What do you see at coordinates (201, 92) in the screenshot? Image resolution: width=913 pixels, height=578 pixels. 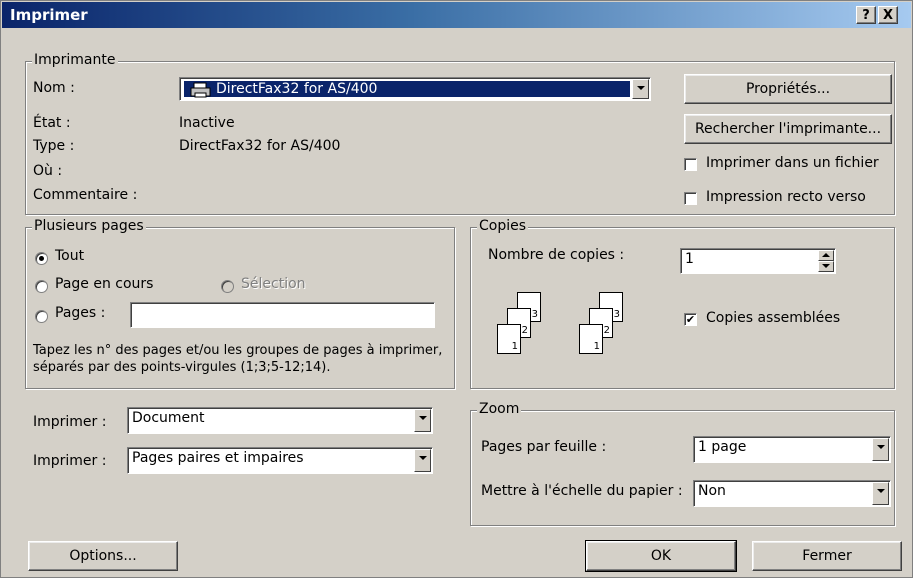 I see `printer-icon` at bounding box center [201, 92].